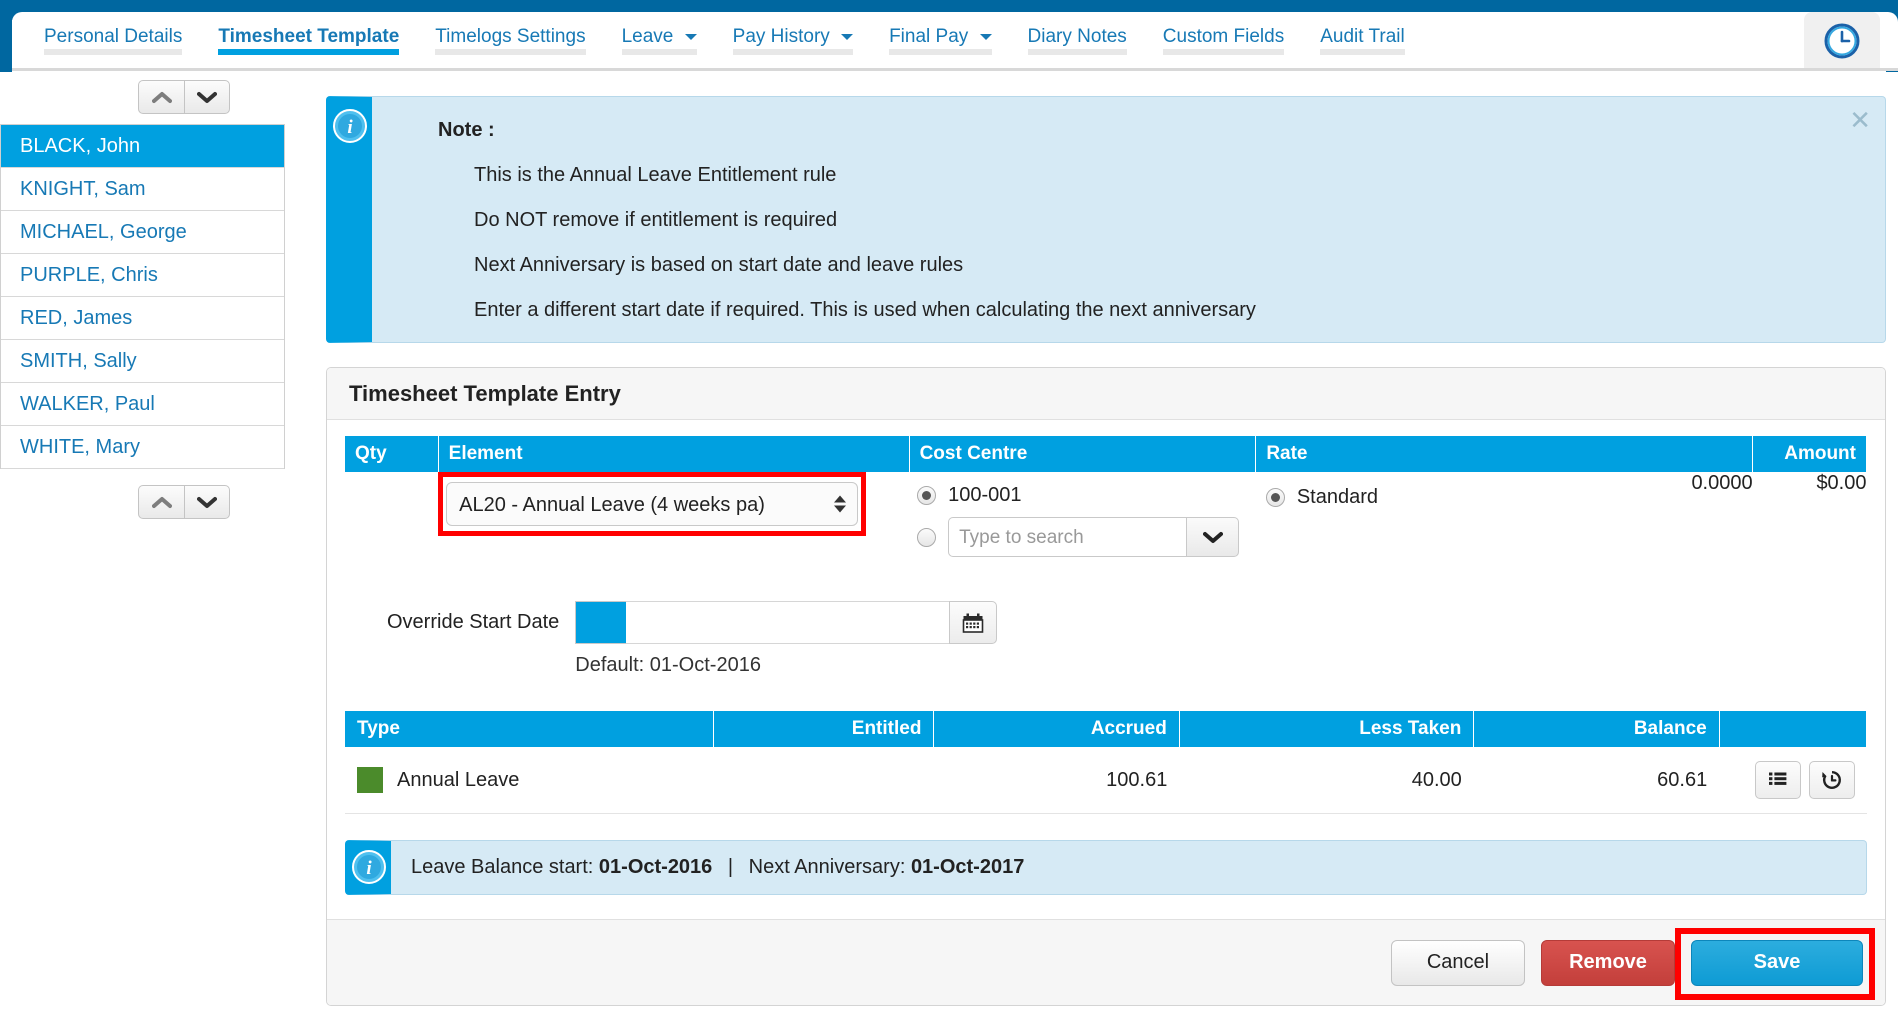 Image resolution: width=1898 pixels, height=1016 pixels. Describe the element at coordinates (1106, 780) in the screenshot. I see `table-row: Annual Leave 100.61 40.00 60.61` at that location.